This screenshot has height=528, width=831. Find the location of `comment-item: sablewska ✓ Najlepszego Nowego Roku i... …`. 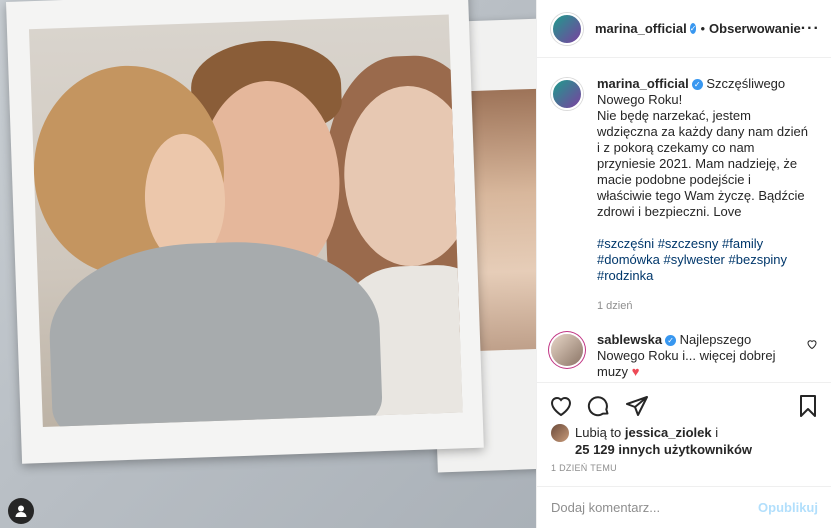

comment-item: sablewska ✓ Najlepszego Nowego Roku i... … is located at coordinates (684, 356).